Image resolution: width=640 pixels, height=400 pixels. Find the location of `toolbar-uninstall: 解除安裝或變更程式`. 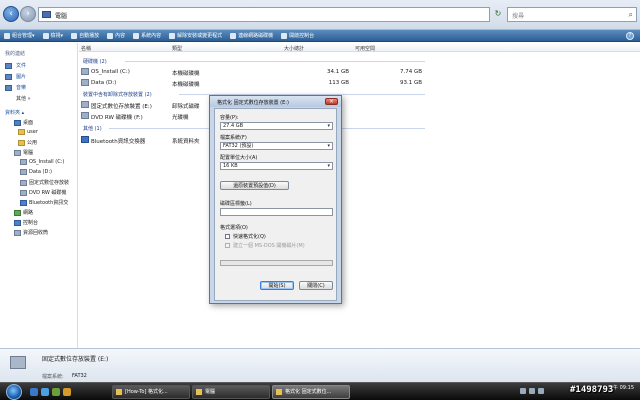

toolbar-uninstall: 解除安裝或變更程式 is located at coordinates (195, 35).